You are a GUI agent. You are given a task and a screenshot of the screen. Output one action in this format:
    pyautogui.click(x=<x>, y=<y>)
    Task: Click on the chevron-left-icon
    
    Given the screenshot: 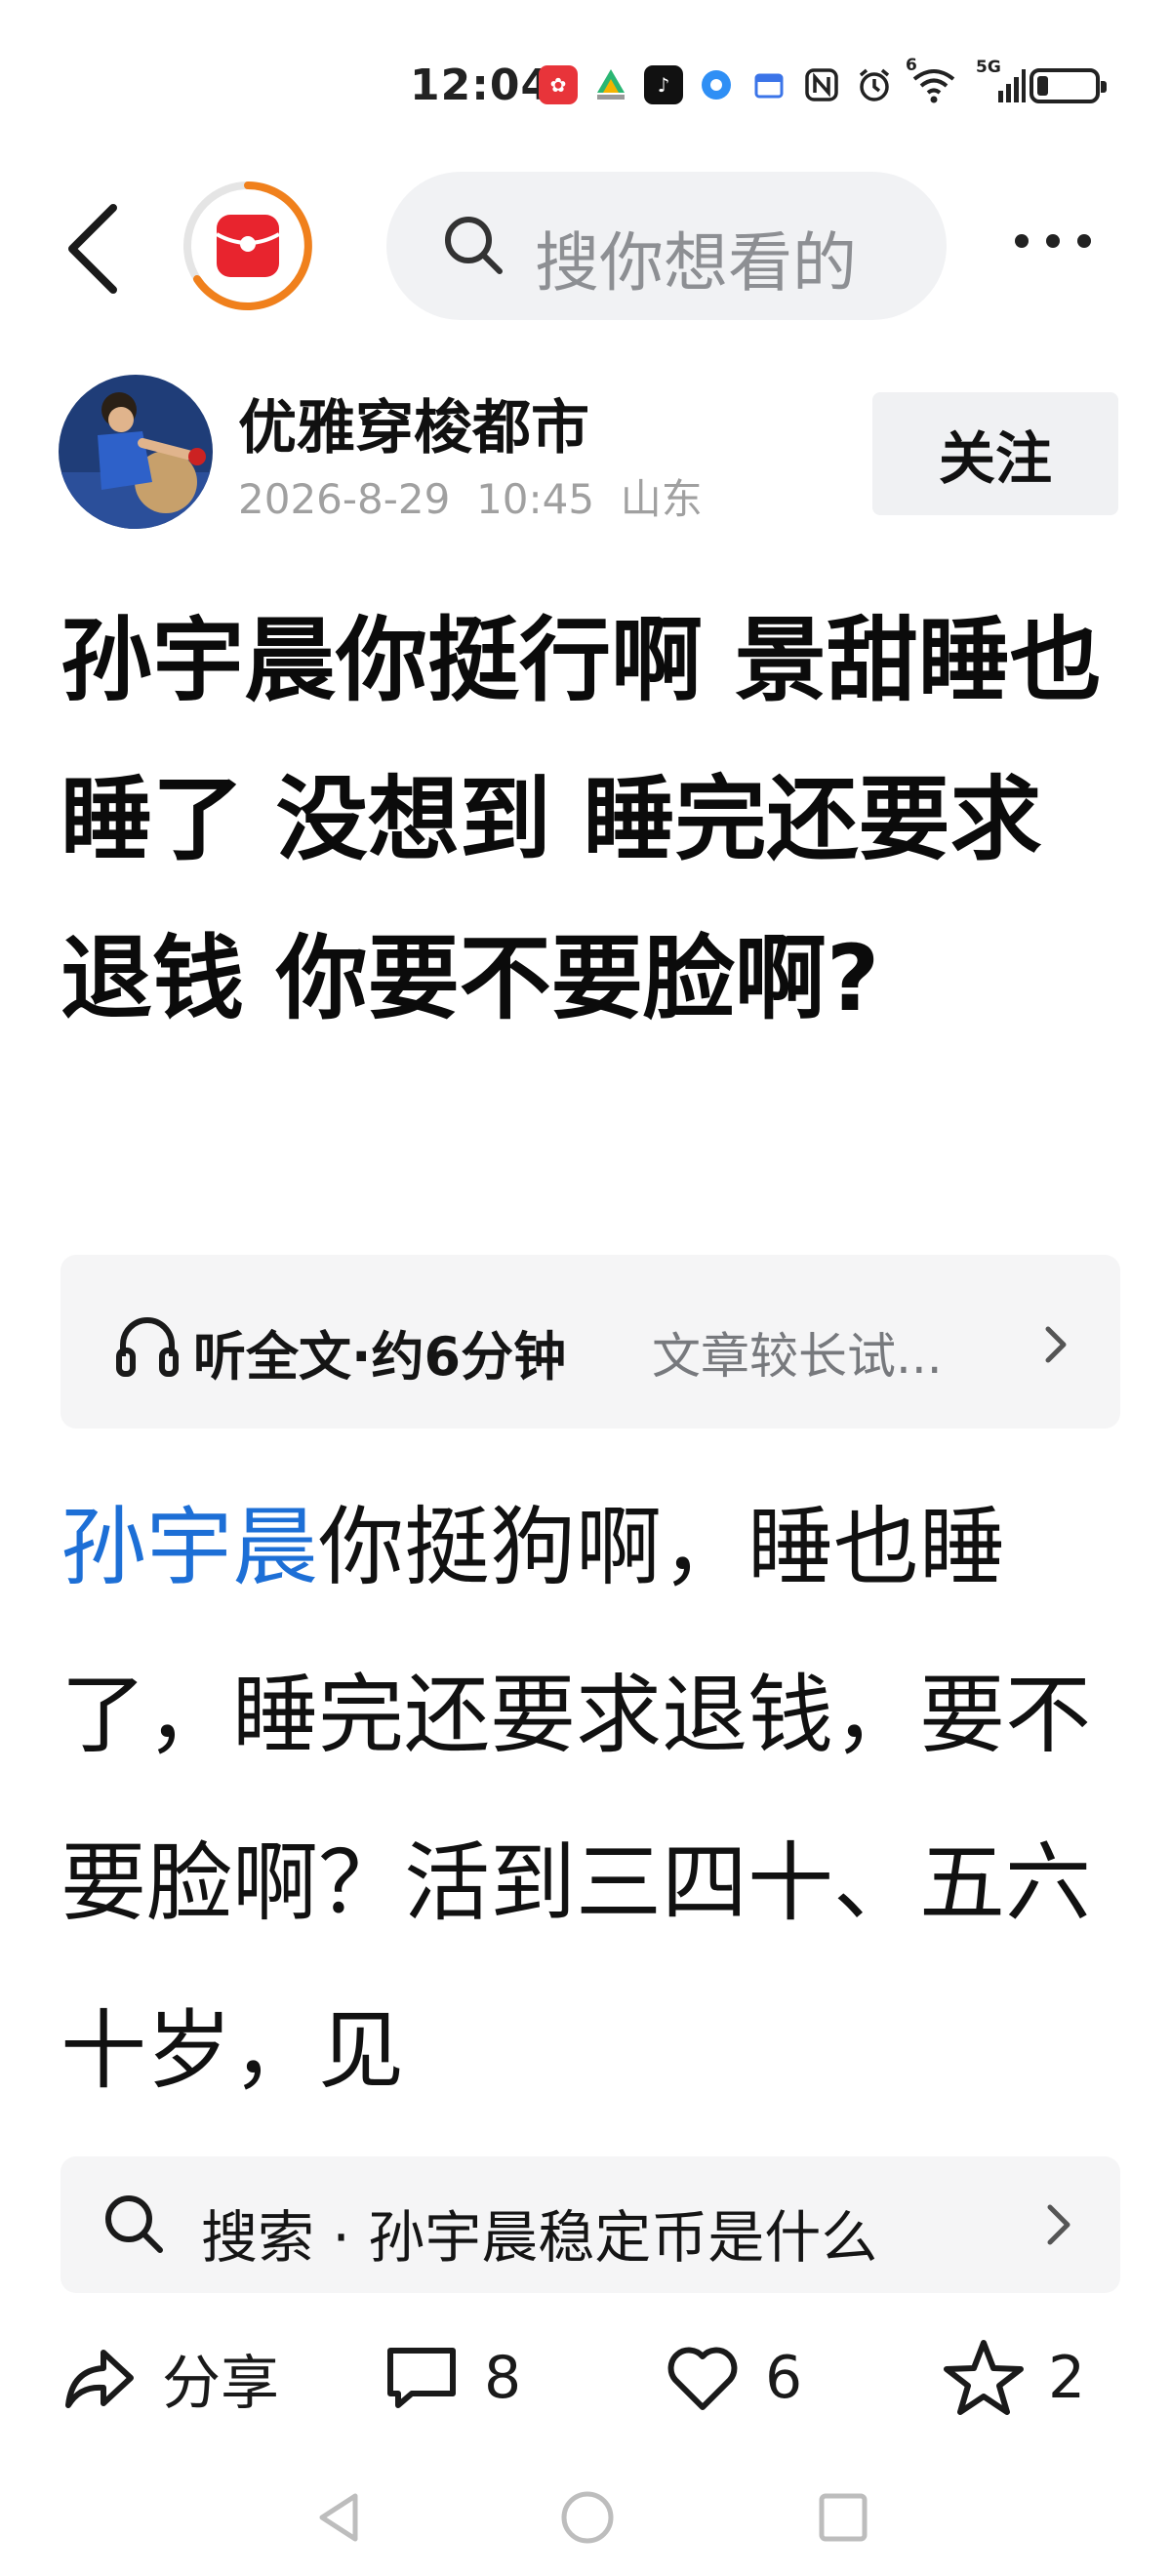 What is the action you would take?
    pyautogui.click(x=92, y=249)
    